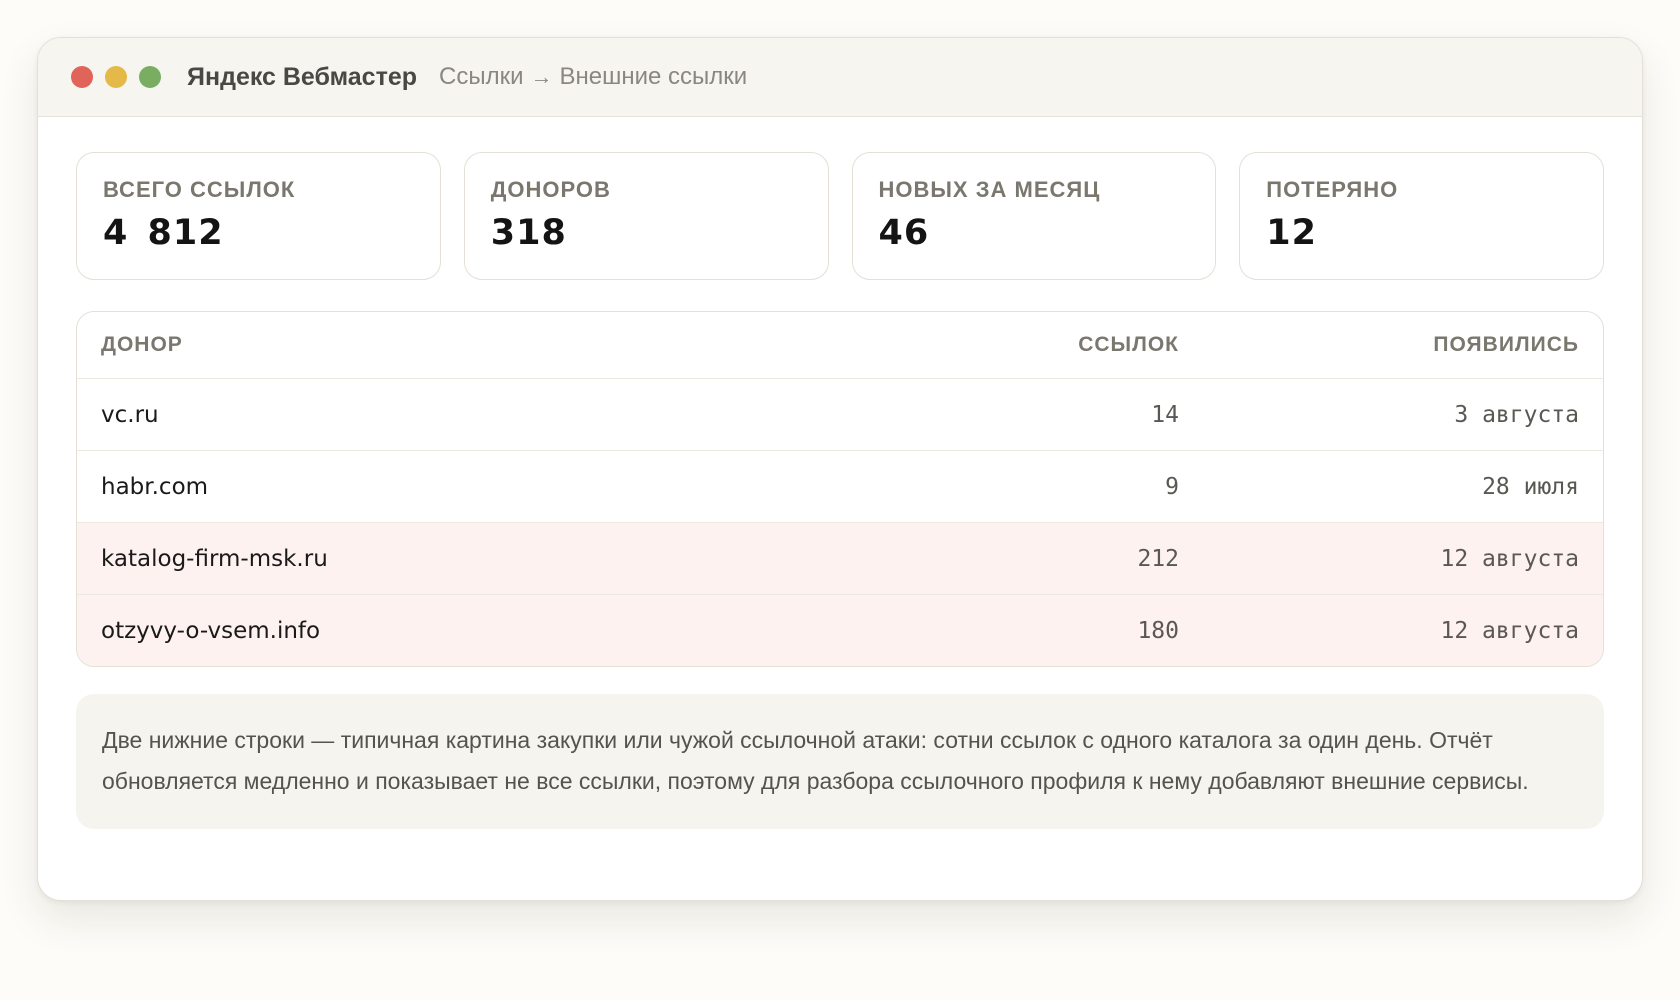 The height and width of the screenshot is (1000, 1680). What do you see at coordinates (82, 77) in the screenshot?
I see `close-window-button` at bounding box center [82, 77].